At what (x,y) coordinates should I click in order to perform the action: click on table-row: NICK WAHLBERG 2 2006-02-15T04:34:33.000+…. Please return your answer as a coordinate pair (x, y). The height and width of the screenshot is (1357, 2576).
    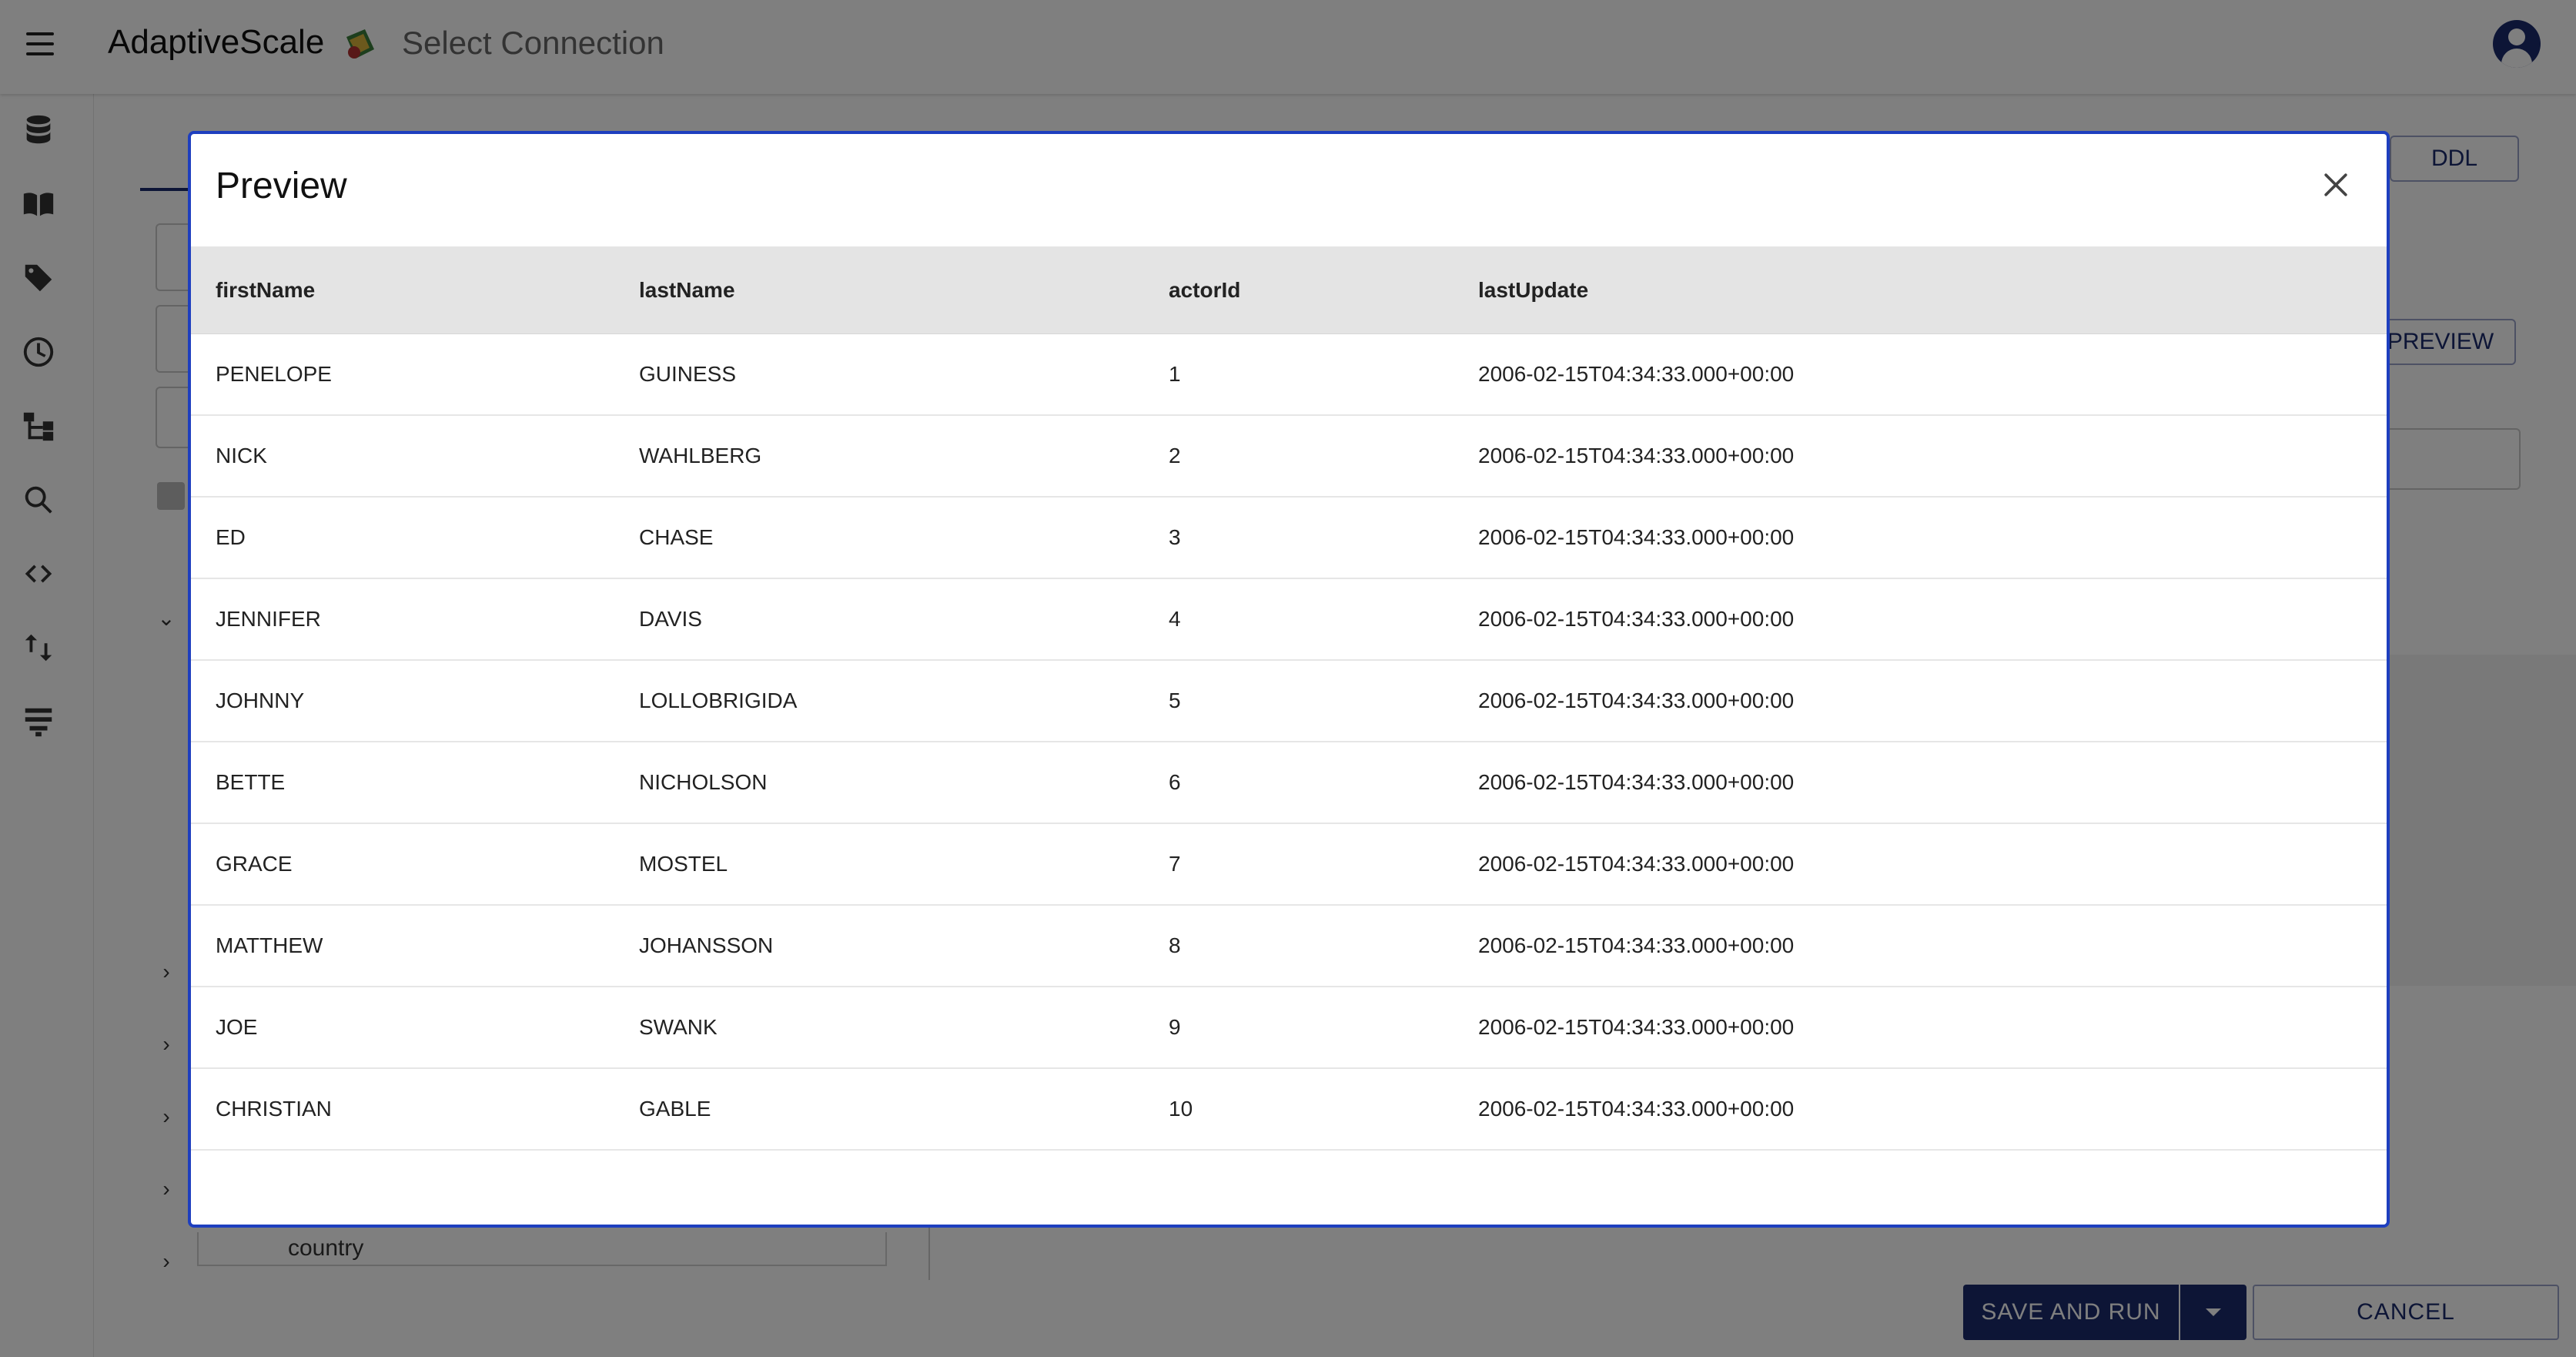
    Looking at the image, I should click on (1289, 457).